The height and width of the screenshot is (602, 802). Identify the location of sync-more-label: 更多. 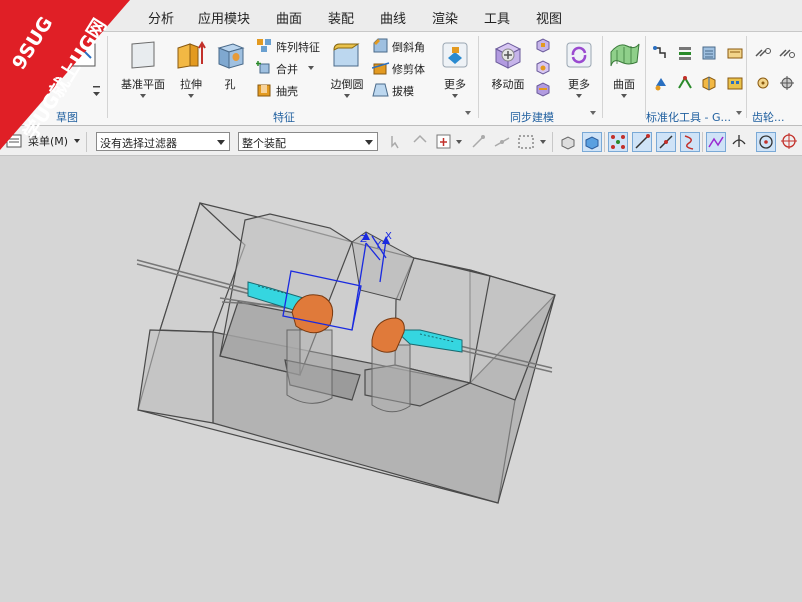
(579, 84).